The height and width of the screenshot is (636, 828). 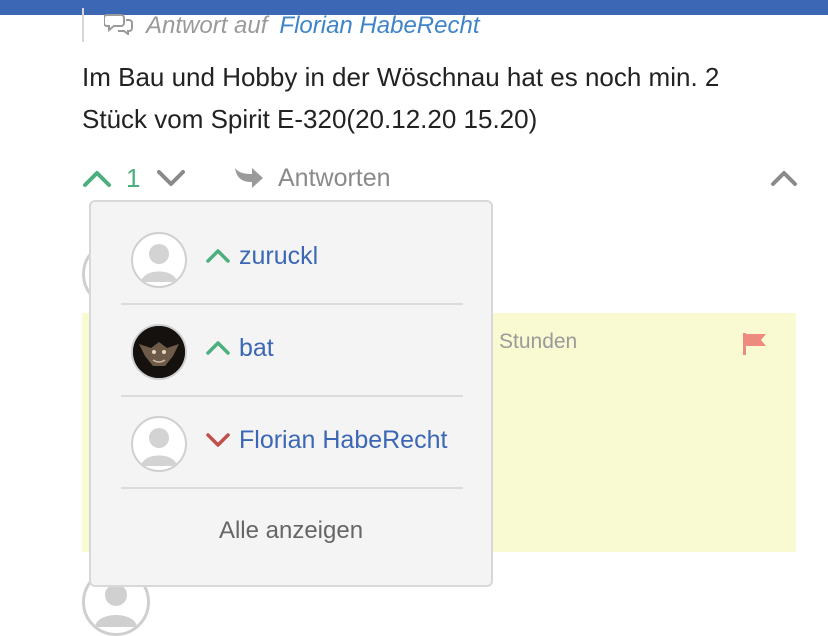 I want to click on downvote-button, so click(x=171, y=178).